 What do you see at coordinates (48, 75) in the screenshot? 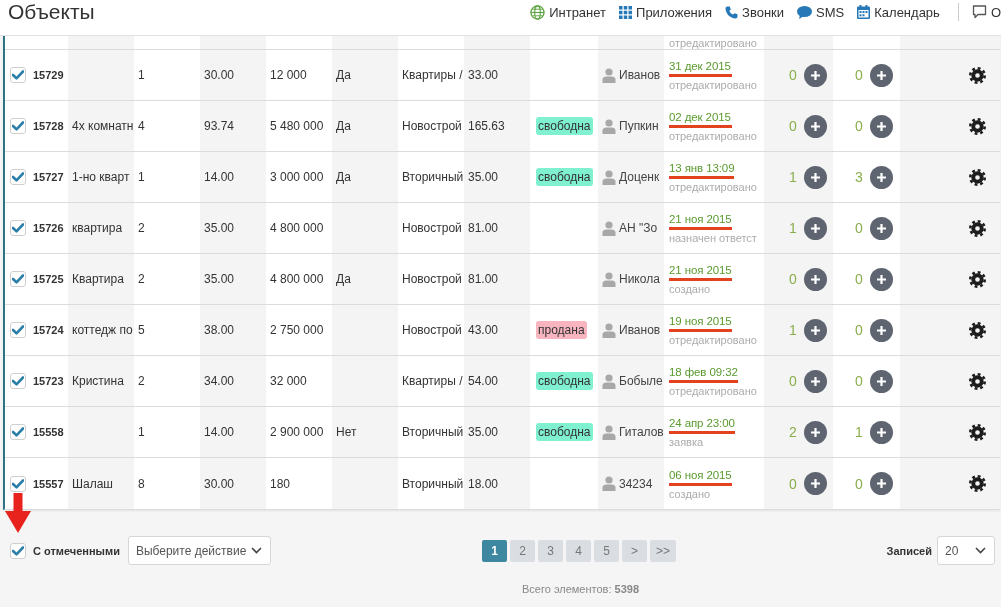
I see `cell-text: 15729` at bounding box center [48, 75].